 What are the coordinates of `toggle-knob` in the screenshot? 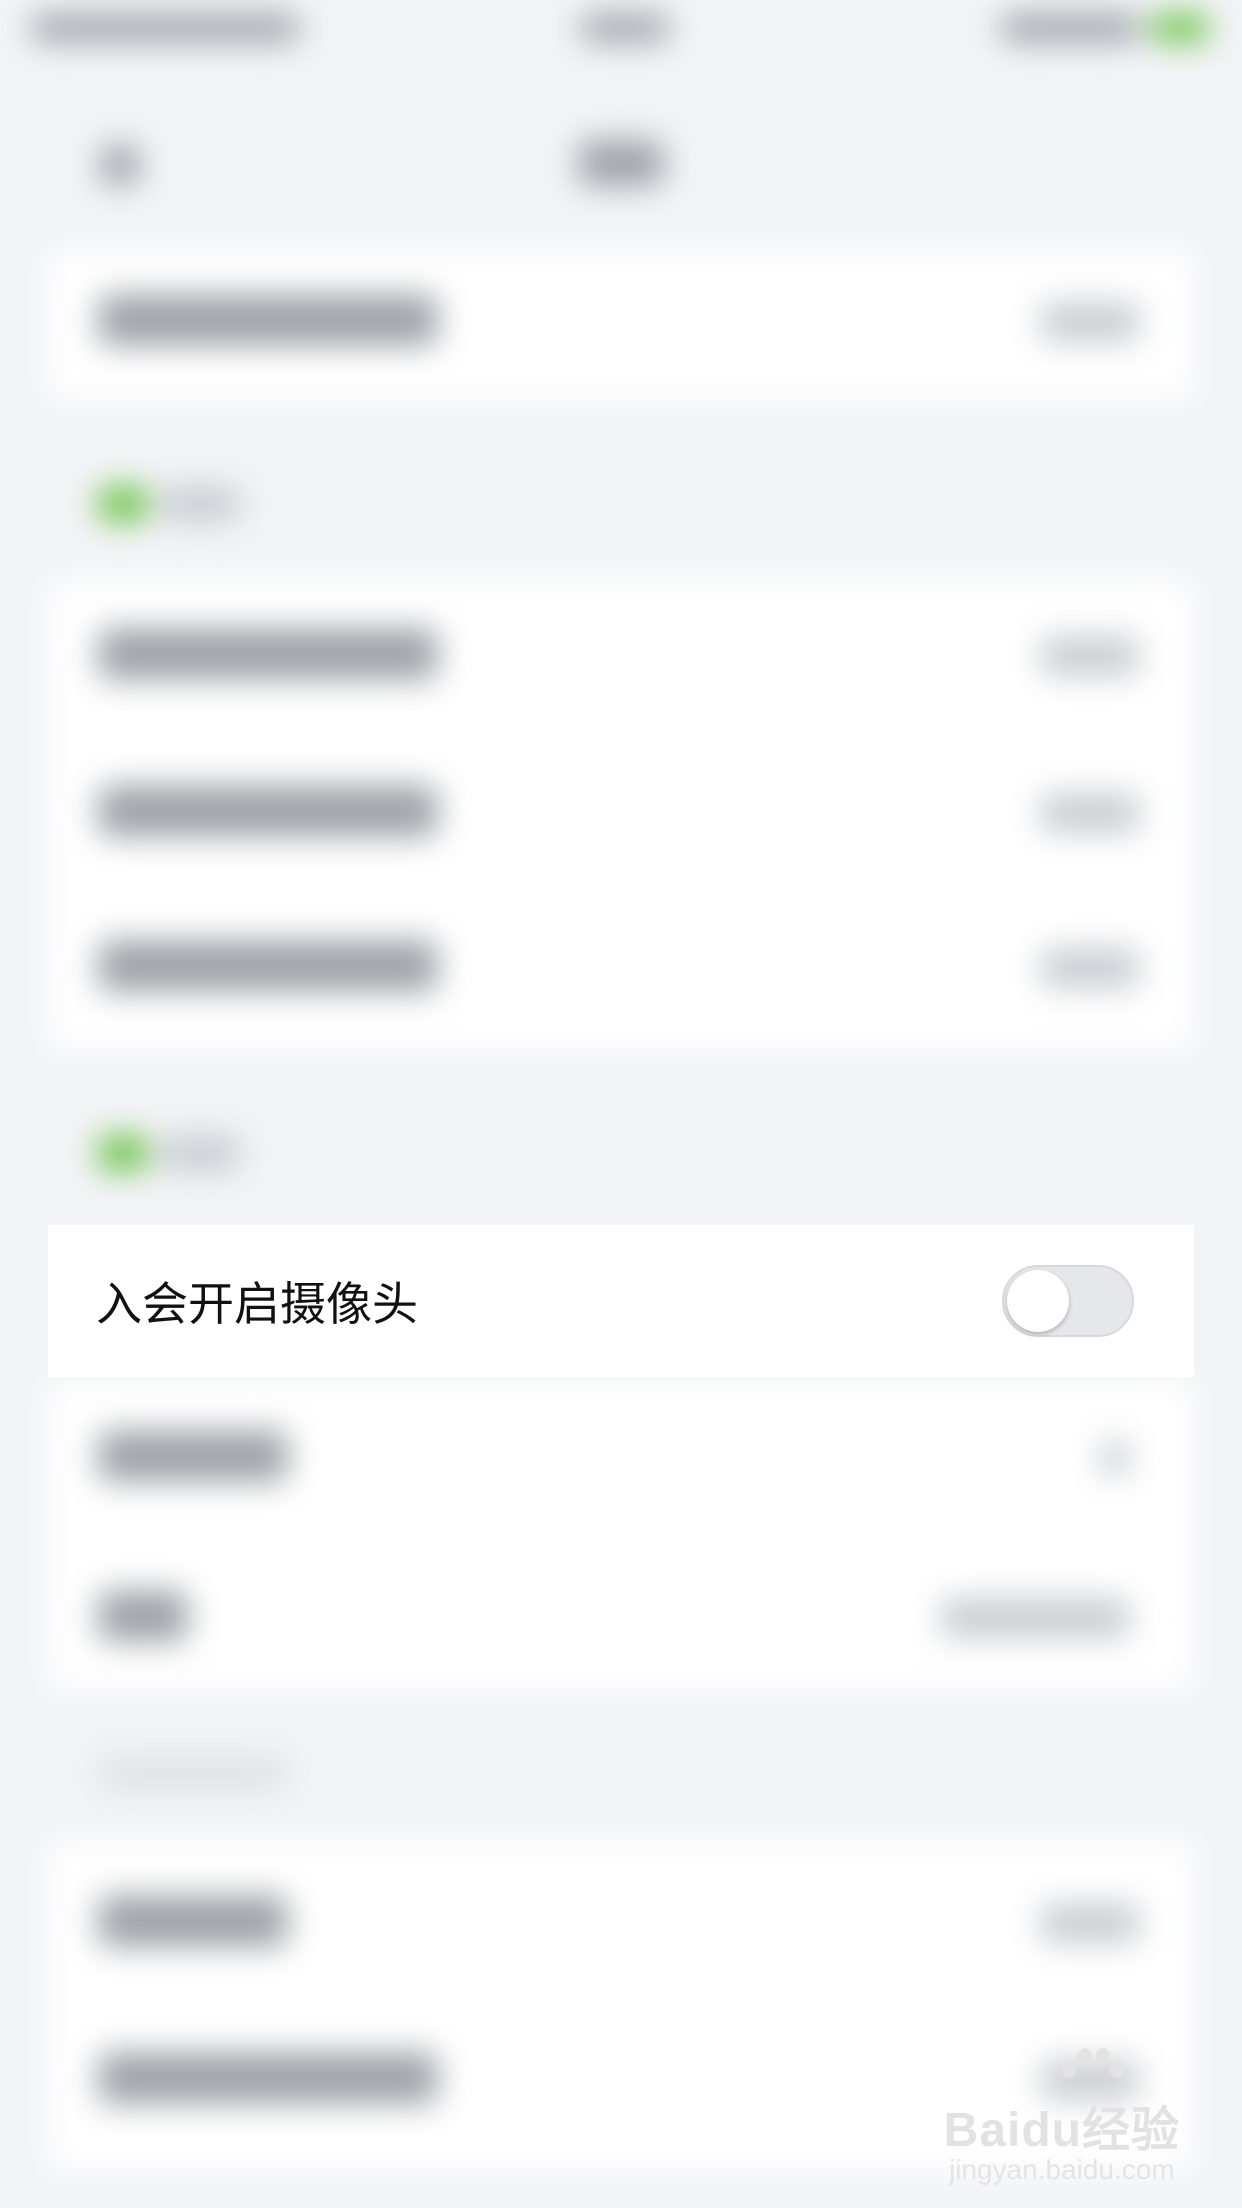 It's located at (1038, 1301).